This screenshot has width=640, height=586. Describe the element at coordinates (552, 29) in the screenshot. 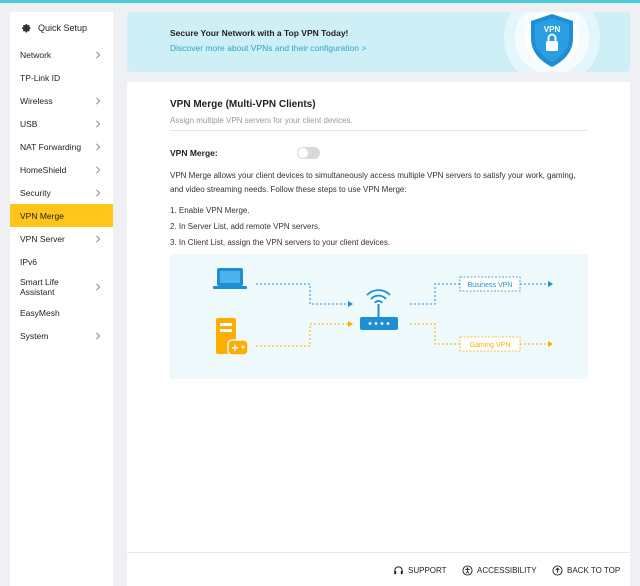

I see `vpn-badge-text: VPN` at that location.